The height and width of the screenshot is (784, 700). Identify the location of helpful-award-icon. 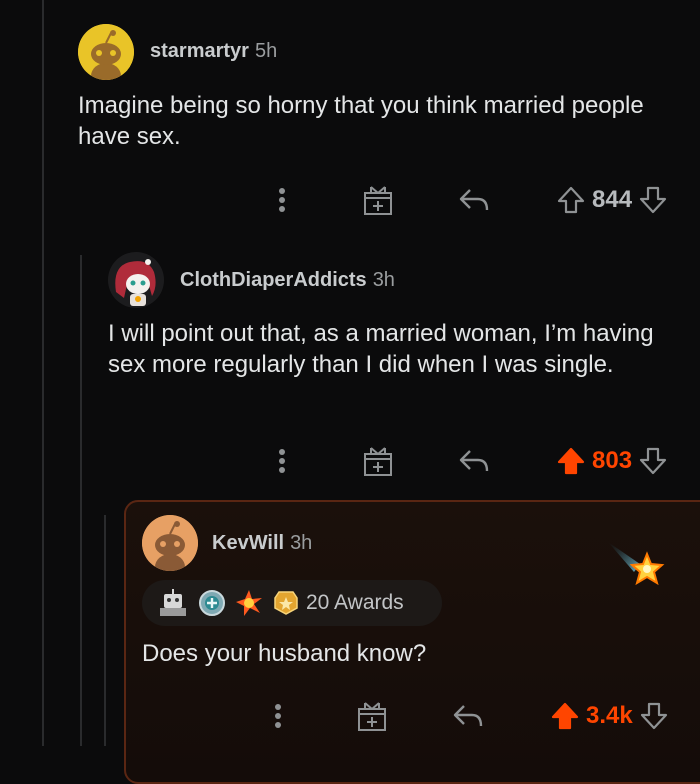
(212, 603).